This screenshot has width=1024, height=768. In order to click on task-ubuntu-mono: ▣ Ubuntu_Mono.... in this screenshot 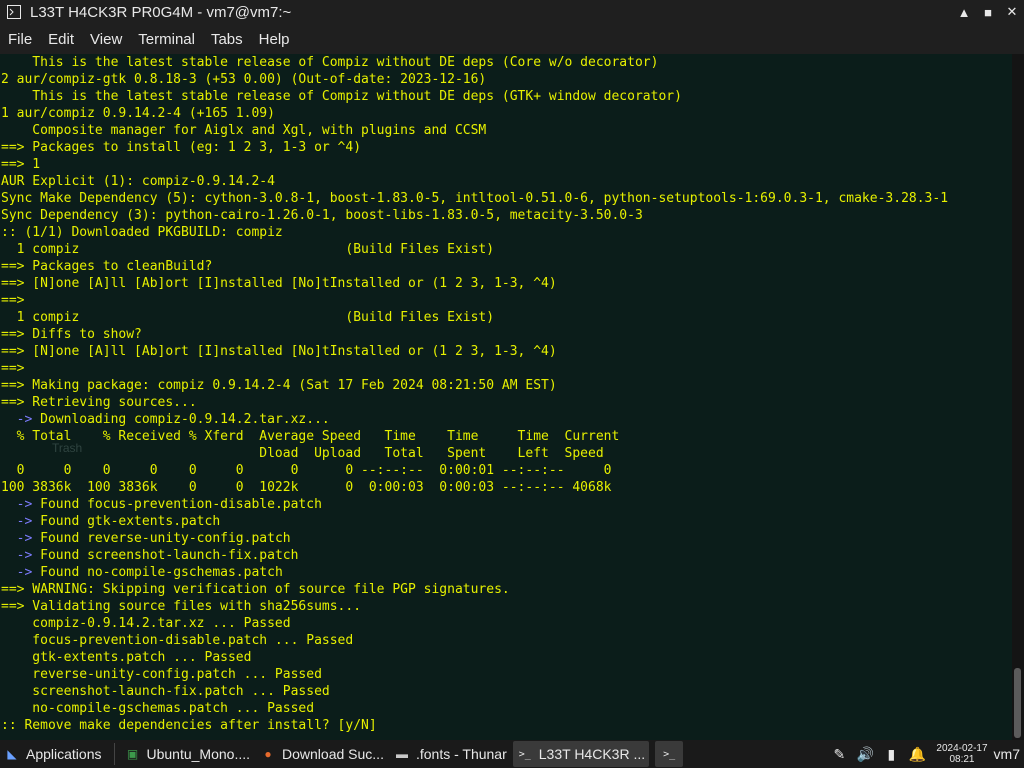, I will do `click(188, 754)`.